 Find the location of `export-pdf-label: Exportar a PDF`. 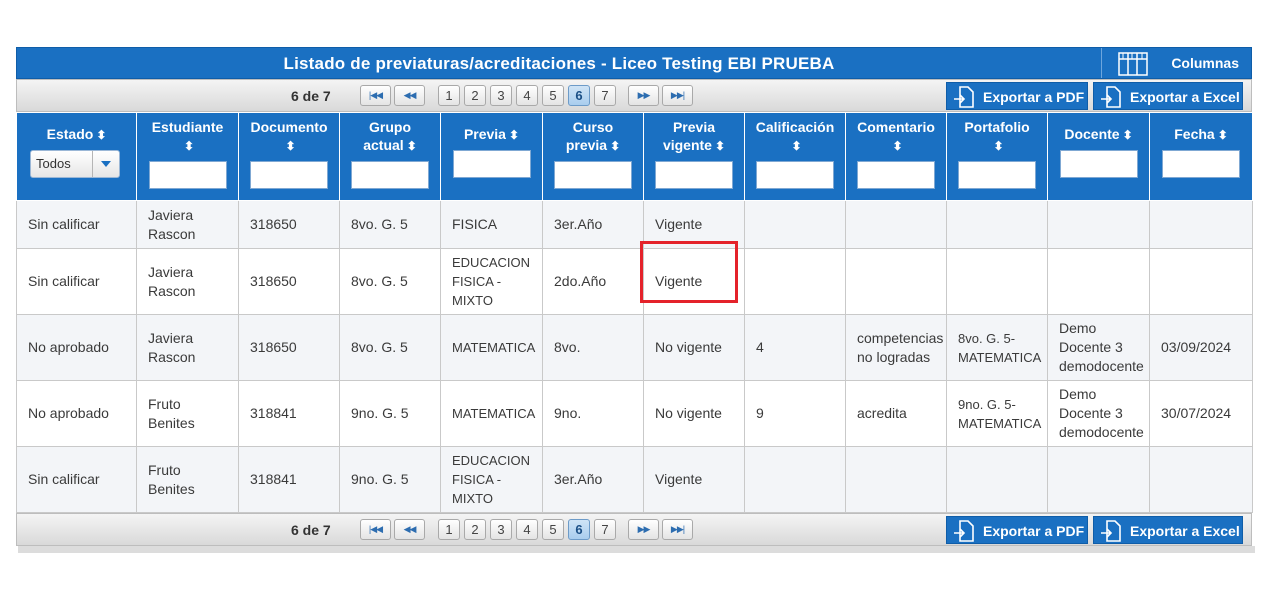

export-pdf-label: Exportar a PDF is located at coordinates (1034, 97).